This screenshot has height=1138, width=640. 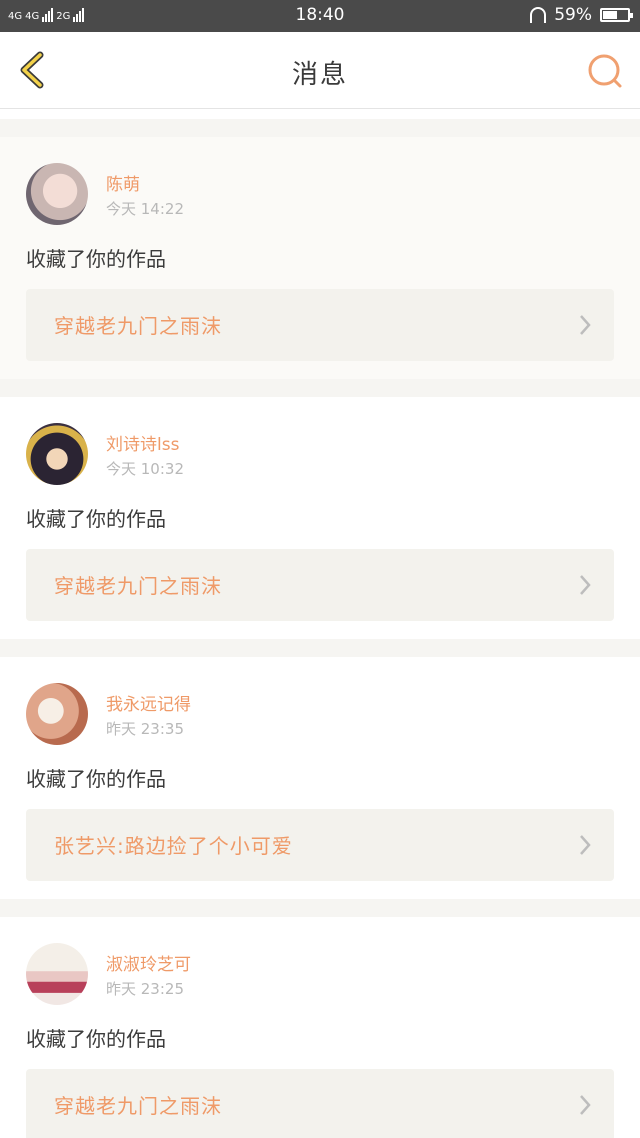 I want to click on username-link: 刘诗诗lss, so click(x=142, y=442).